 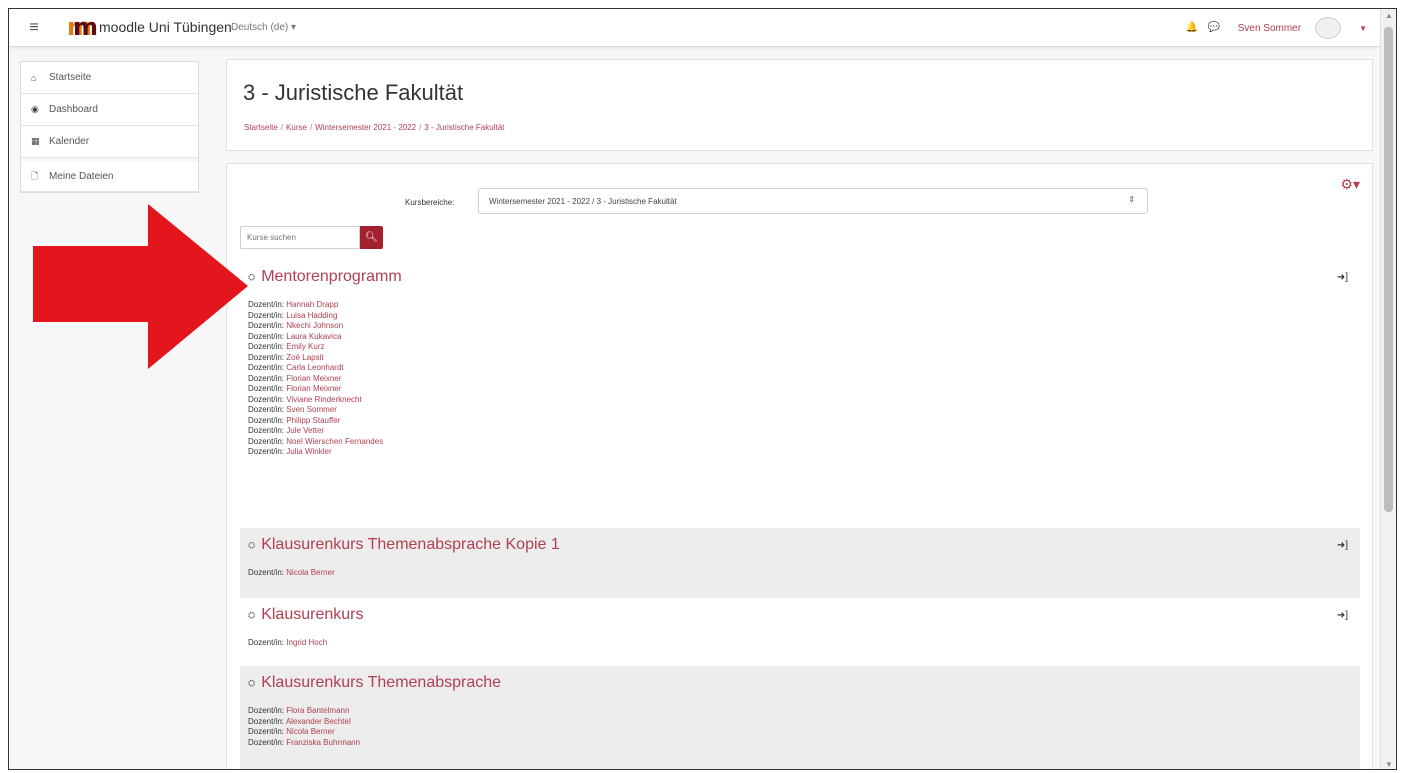 What do you see at coordinates (263, 27) in the screenshot?
I see `language-selector: Deutsch (de) ▾` at bounding box center [263, 27].